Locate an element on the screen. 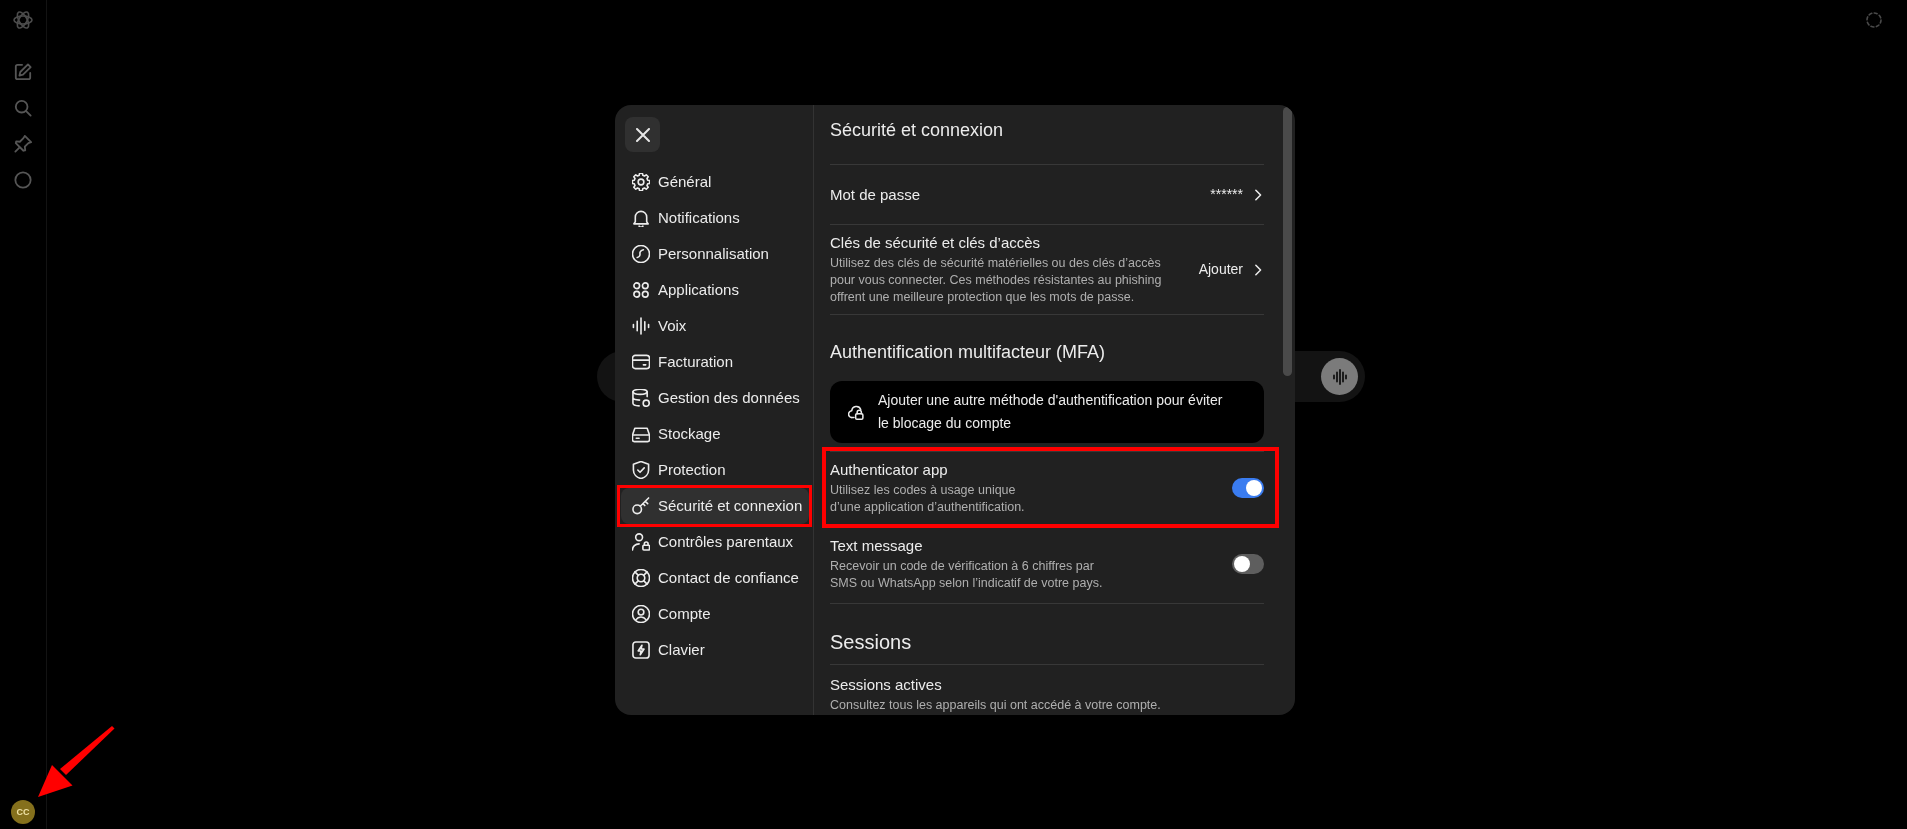  key-icon is located at coordinates (641, 506).